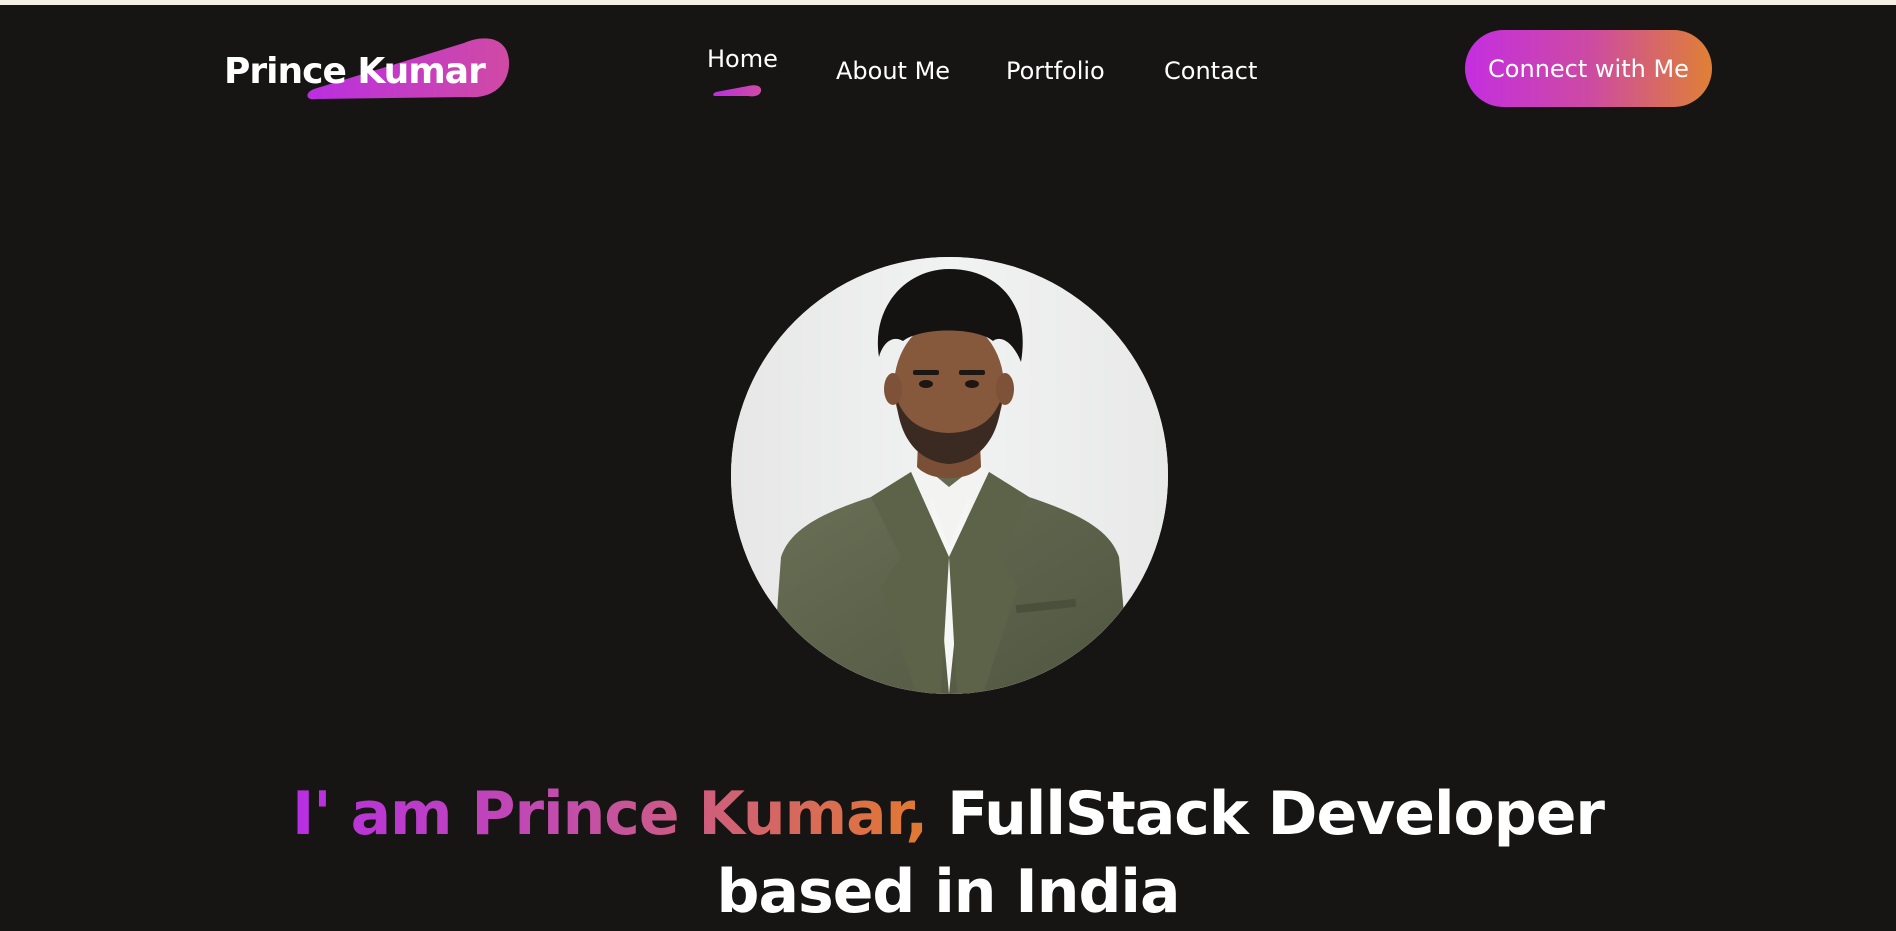 The width and height of the screenshot is (1896, 931). What do you see at coordinates (893, 71) in the screenshot?
I see `nav-item-about-me: About Me` at bounding box center [893, 71].